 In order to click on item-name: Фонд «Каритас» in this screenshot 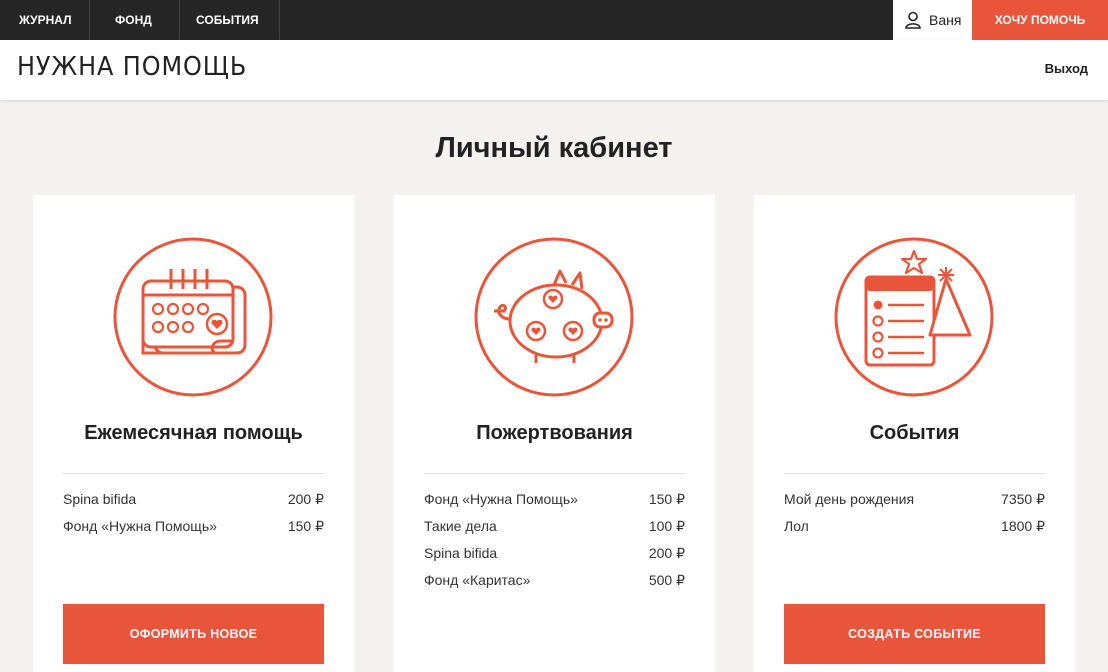, I will do `click(477, 580)`.